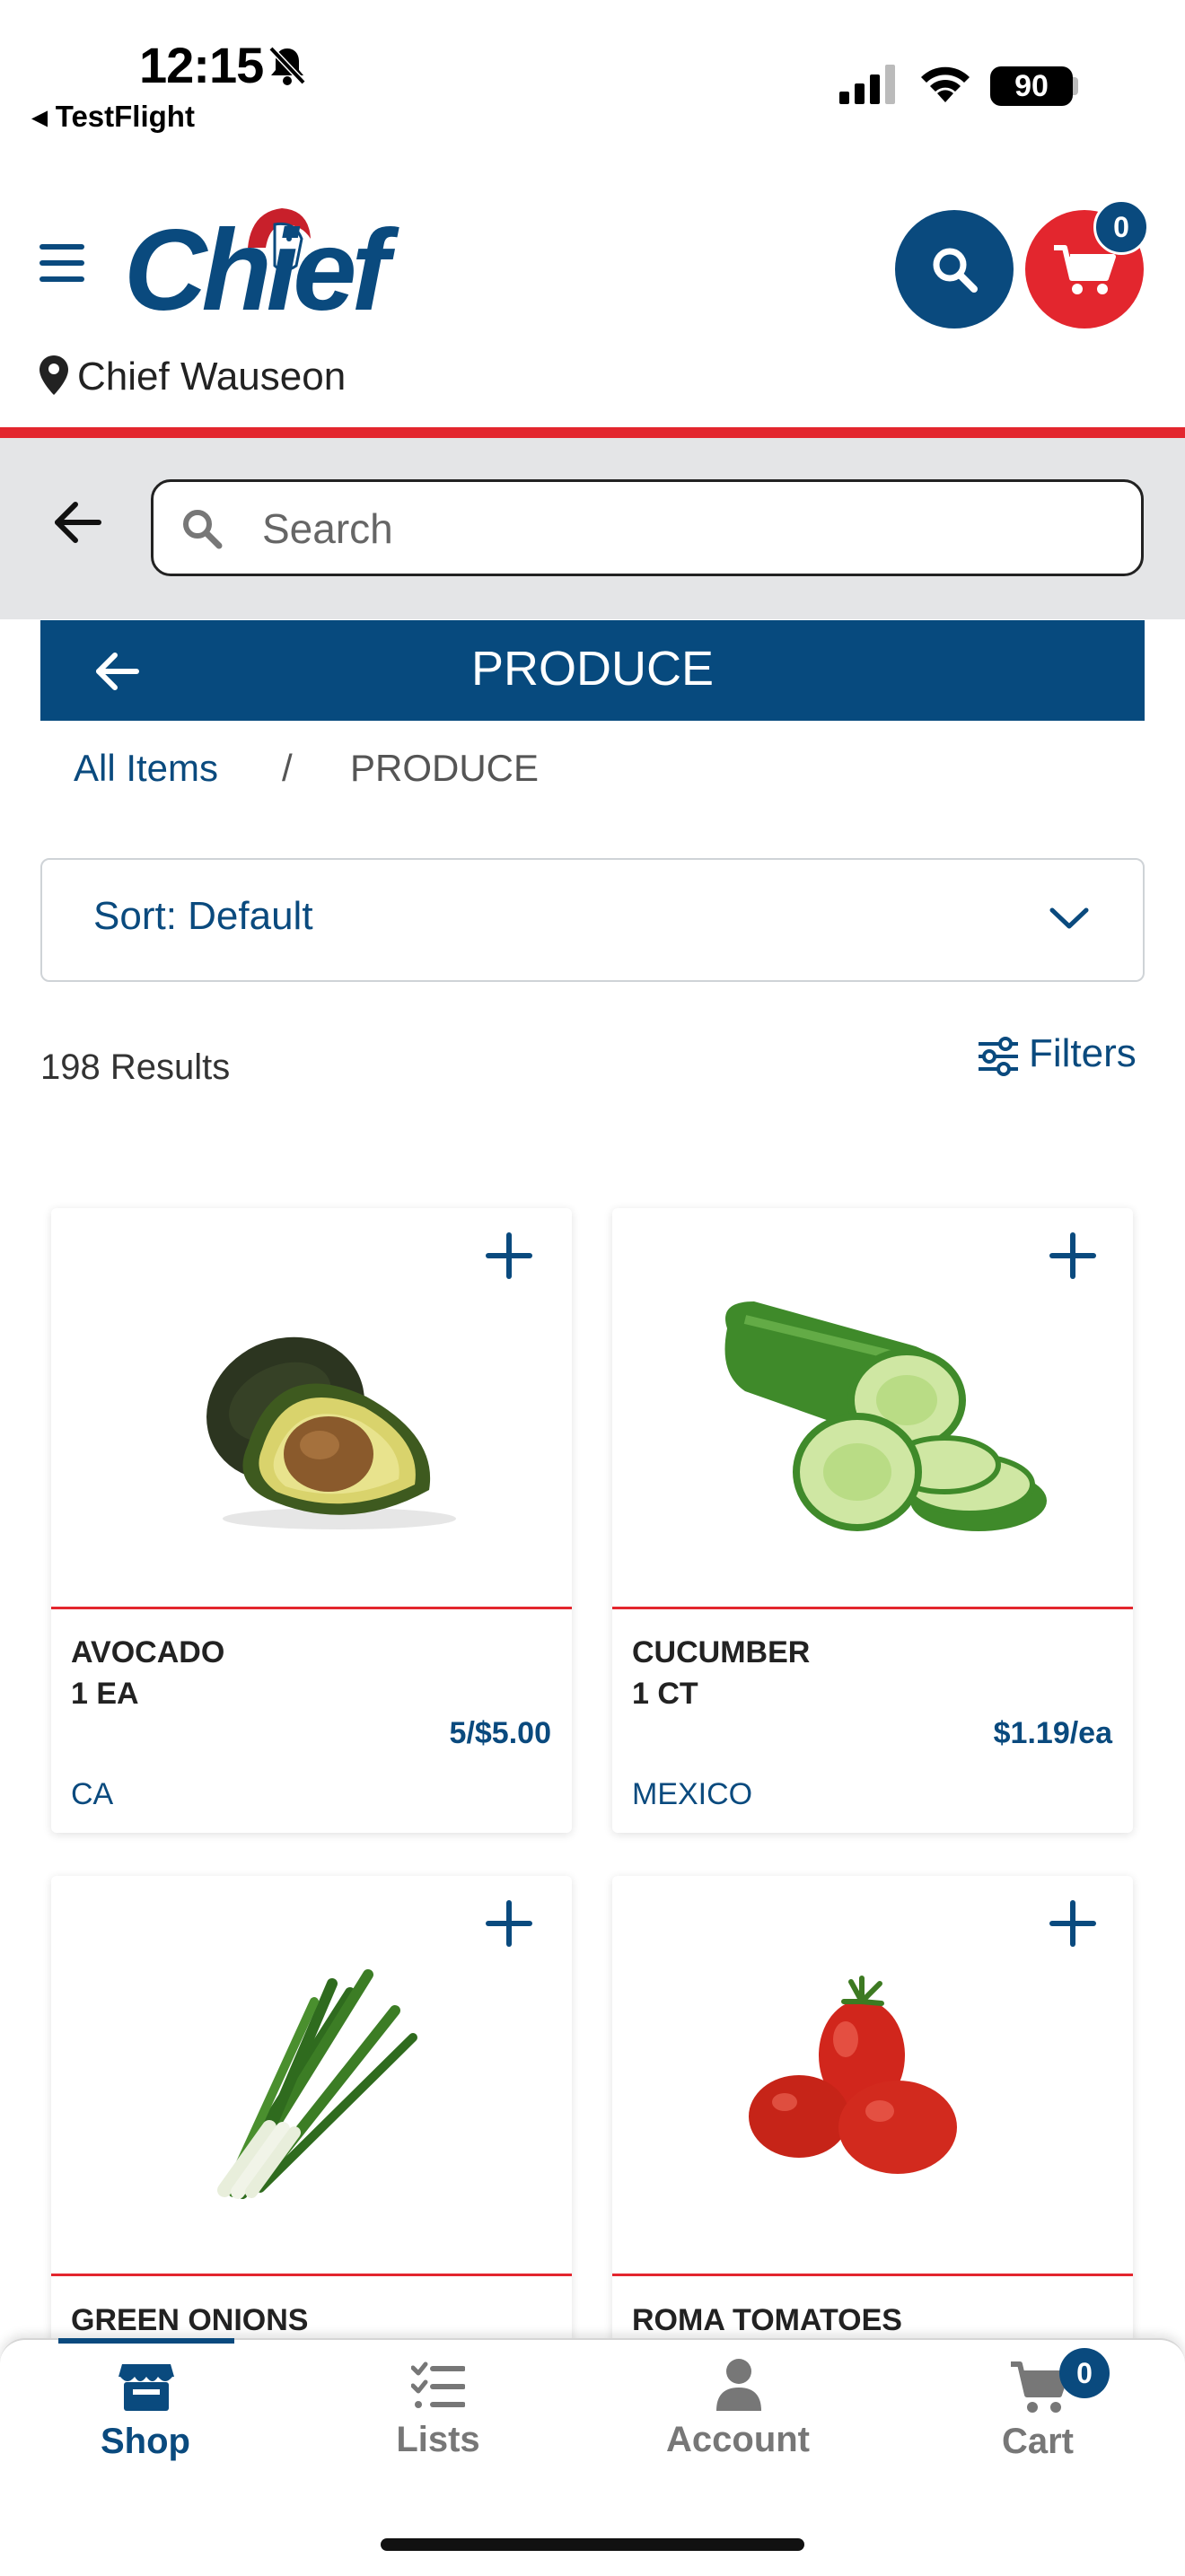 This screenshot has height=2576, width=1185. Describe the element at coordinates (1083, 1053) in the screenshot. I see `filters-button: Filters` at that location.